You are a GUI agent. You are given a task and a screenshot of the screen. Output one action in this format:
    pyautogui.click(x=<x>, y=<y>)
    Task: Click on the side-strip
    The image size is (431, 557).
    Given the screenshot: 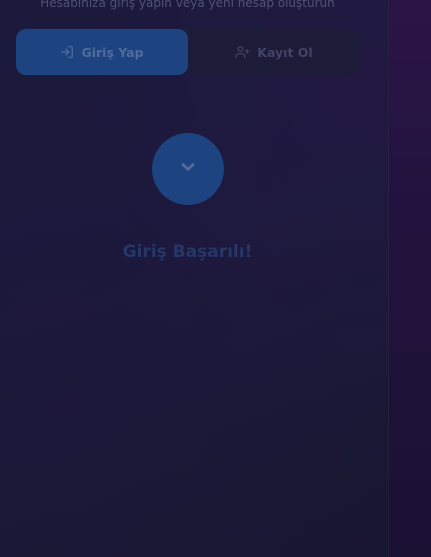 What is the action you would take?
    pyautogui.click(x=410, y=278)
    